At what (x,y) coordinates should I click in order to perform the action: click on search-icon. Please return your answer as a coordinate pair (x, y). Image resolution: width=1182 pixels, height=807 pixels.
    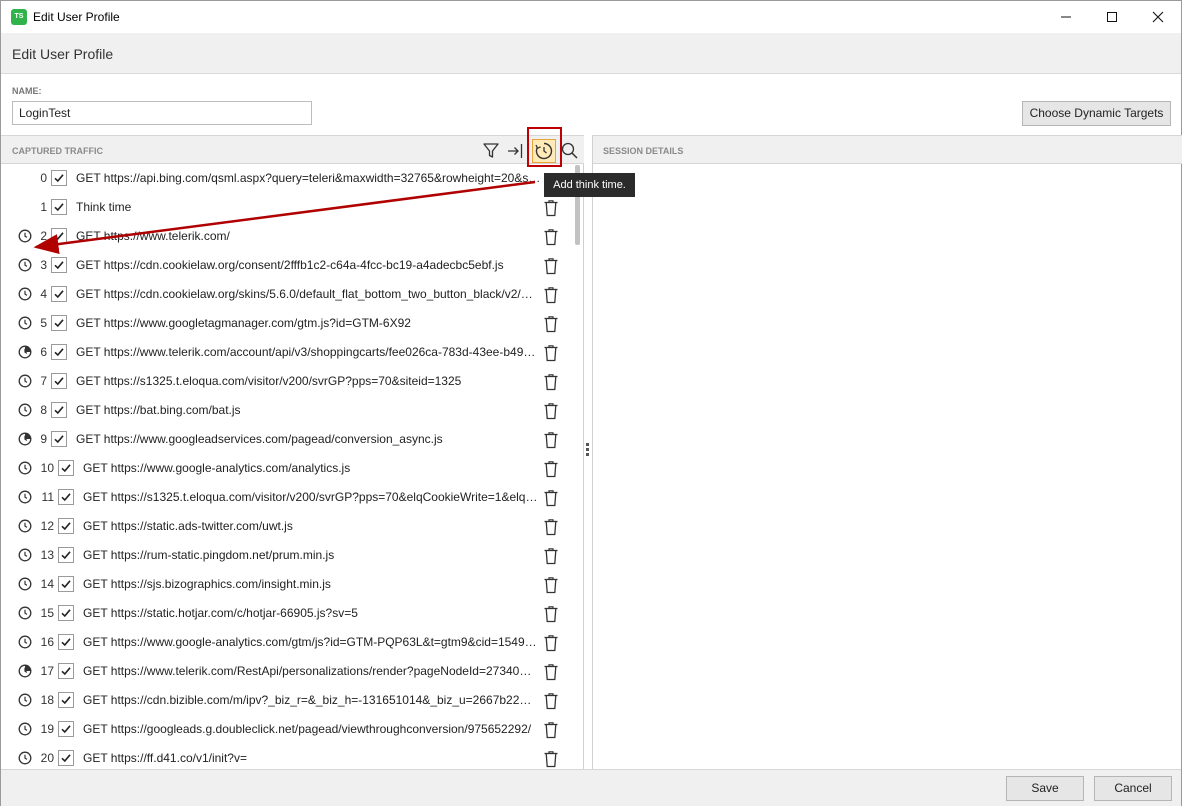
    Looking at the image, I should click on (570, 151).